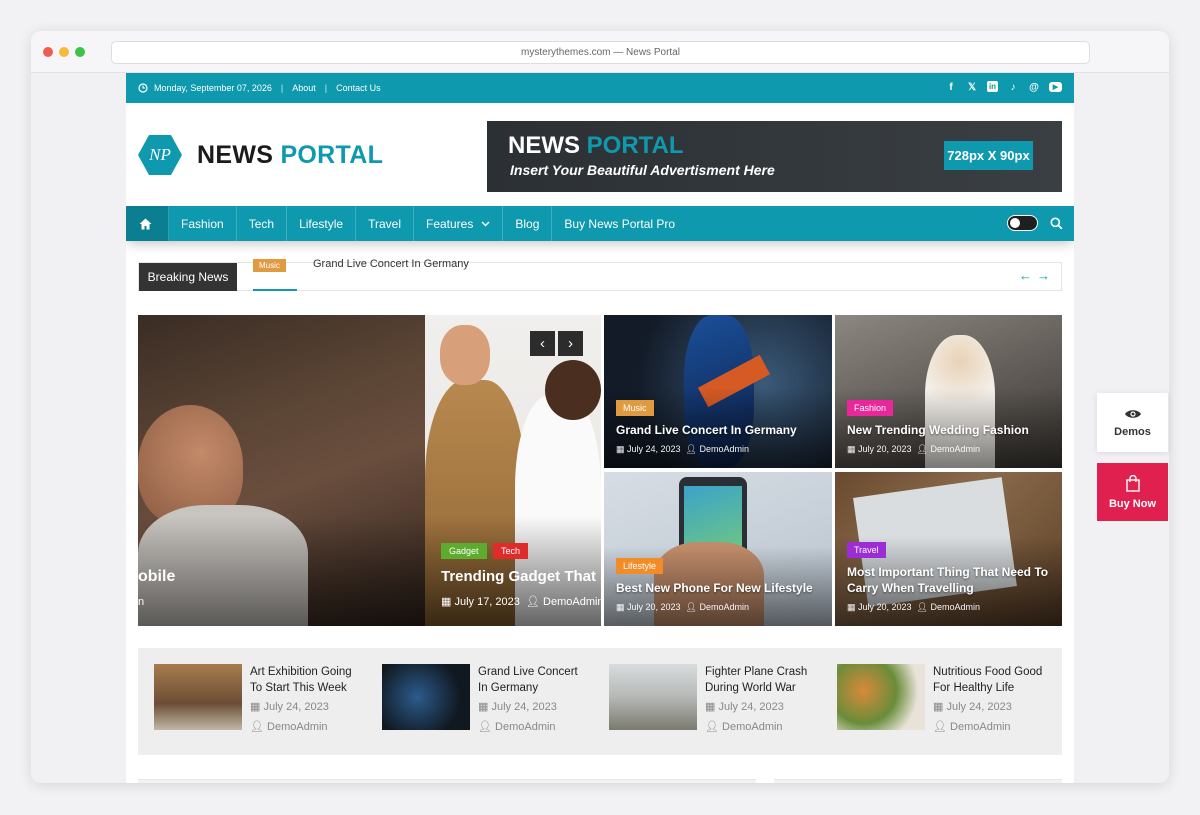 The image size is (1200, 815). Describe the element at coordinates (951, 87) in the screenshot. I see `facebook-icon: f` at that location.